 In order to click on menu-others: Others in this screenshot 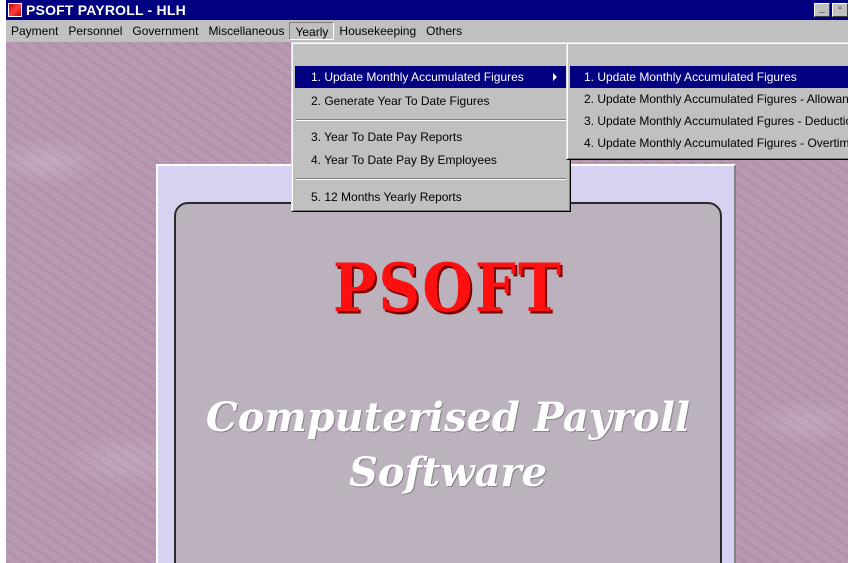, I will do `click(444, 31)`.